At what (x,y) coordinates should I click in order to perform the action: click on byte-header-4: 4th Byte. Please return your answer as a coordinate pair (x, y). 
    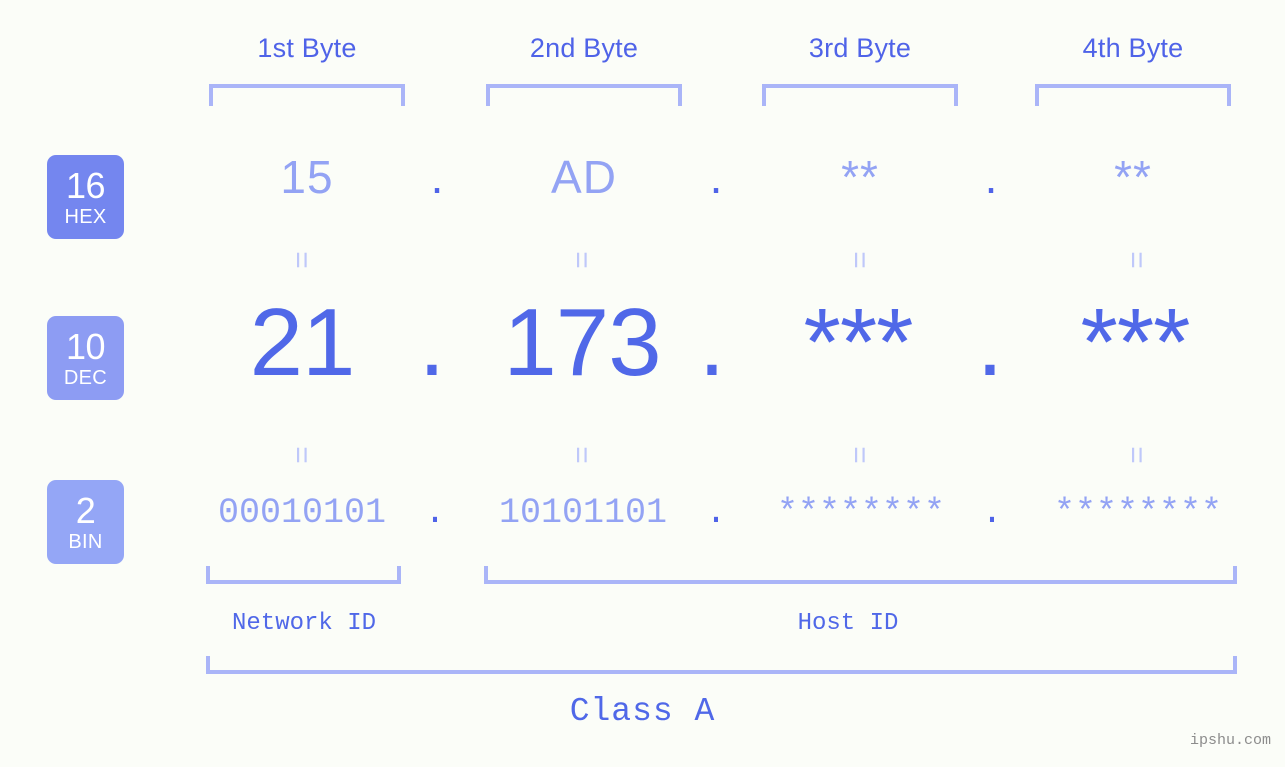
    Looking at the image, I should click on (1133, 48).